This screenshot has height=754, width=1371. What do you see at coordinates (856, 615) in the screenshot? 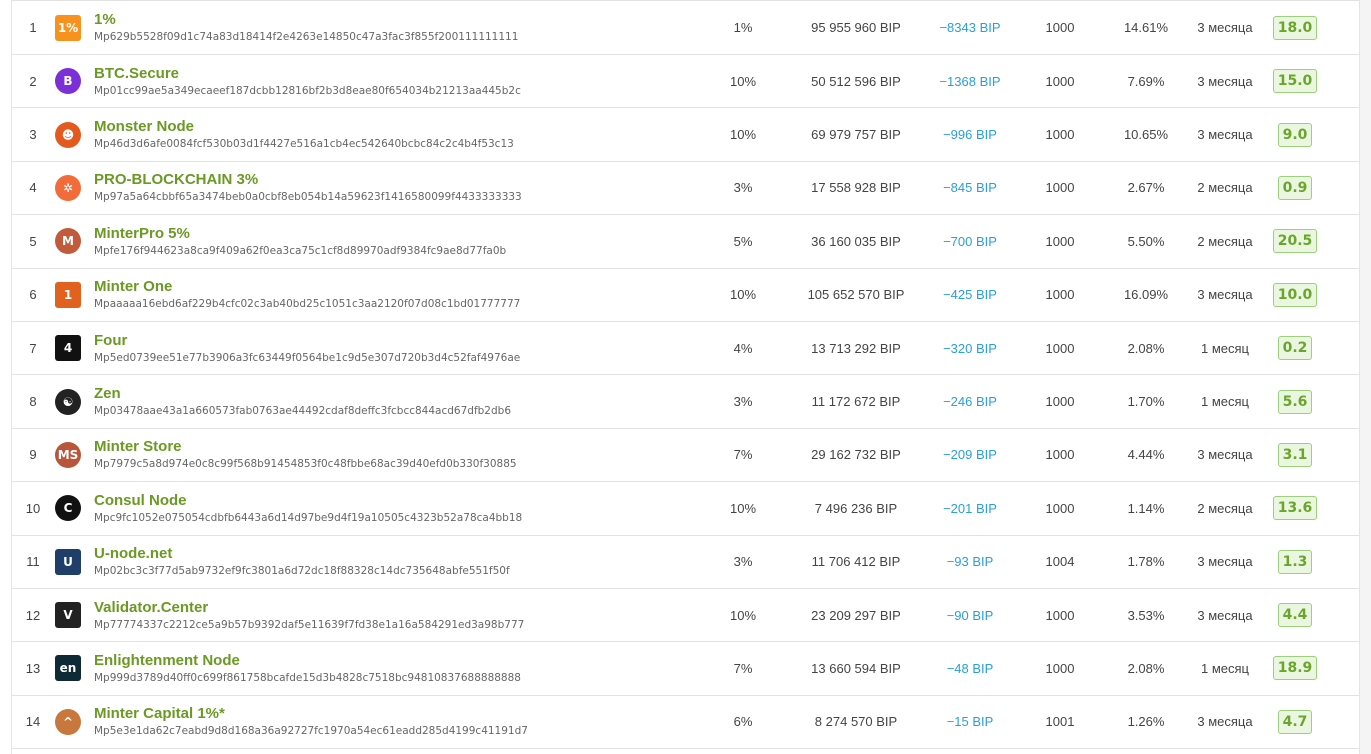
I see `stake-cell: 23 209 297 BIP` at bounding box center [856, 615].